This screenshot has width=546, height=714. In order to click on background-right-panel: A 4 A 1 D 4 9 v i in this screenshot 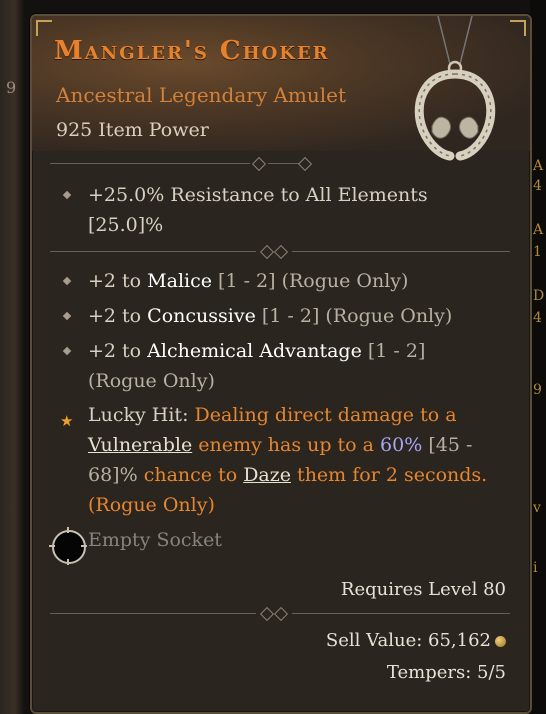, I will do `click(538, 357)`.